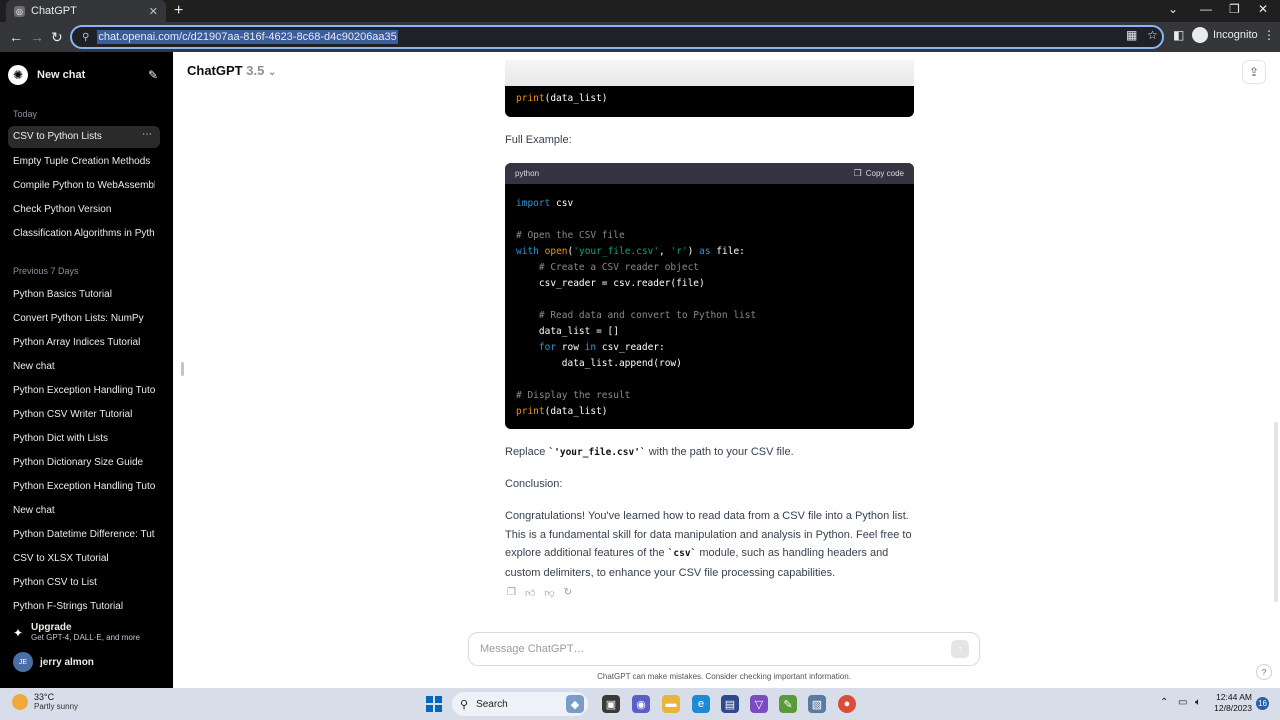 The image size is (1280, 720). Describe the element at coordinates (640, 11) in the screenshot. I see `browser-tab-bar: ◎ ChatGPT ✕ + ⌄ — ❐ ✕` at that location.